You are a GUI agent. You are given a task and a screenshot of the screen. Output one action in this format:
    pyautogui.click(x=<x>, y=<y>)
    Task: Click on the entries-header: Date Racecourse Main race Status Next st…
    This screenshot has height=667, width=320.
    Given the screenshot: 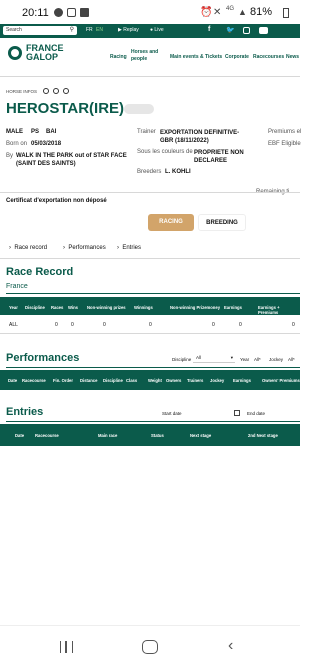 What is the action you would take?
    pyautogui.click(x=150, y=435)
    